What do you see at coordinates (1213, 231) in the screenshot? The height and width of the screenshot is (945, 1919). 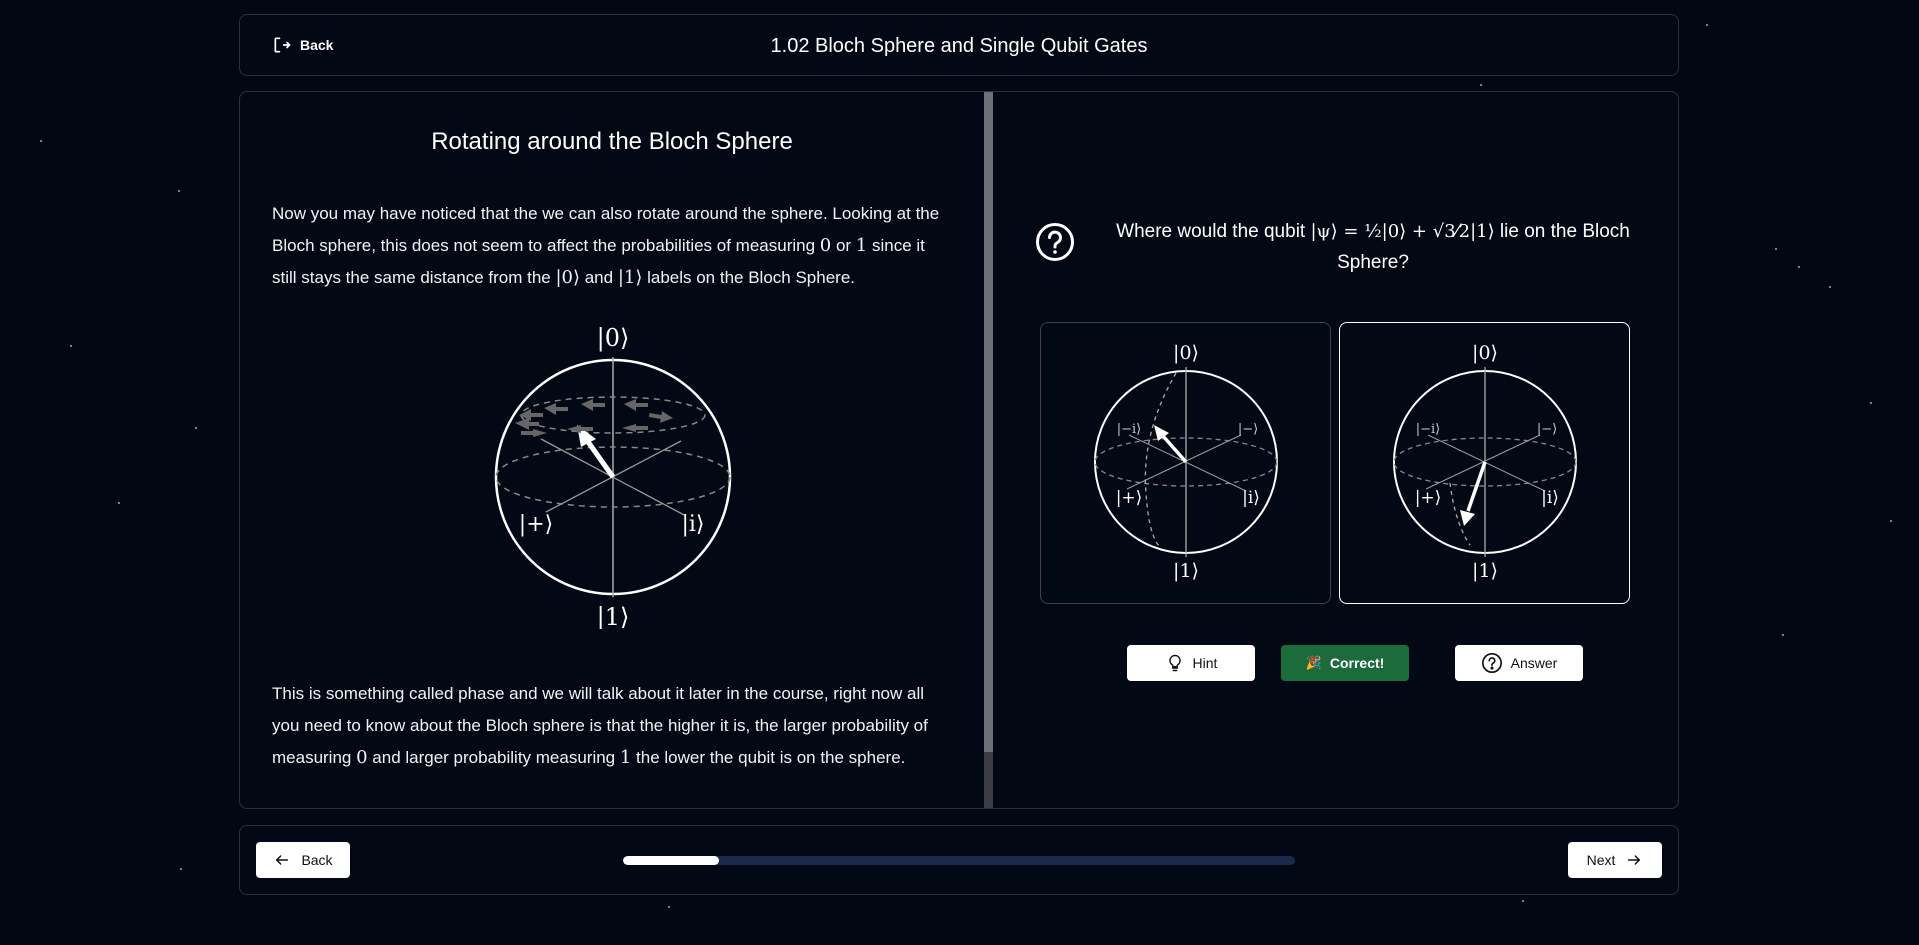 I see `question-prefix: Where would the qubit` at bounding box center [1213, 231].